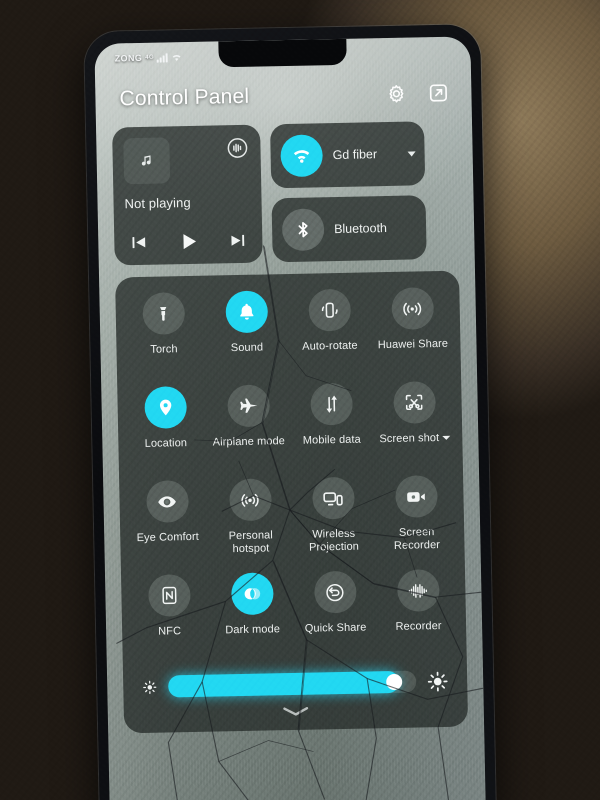 The image size is (600, 800). What do you see at coordinates (247, 348) in the screenshot?
I see `toggle-label: Sound` at bounding box center [247, 348].